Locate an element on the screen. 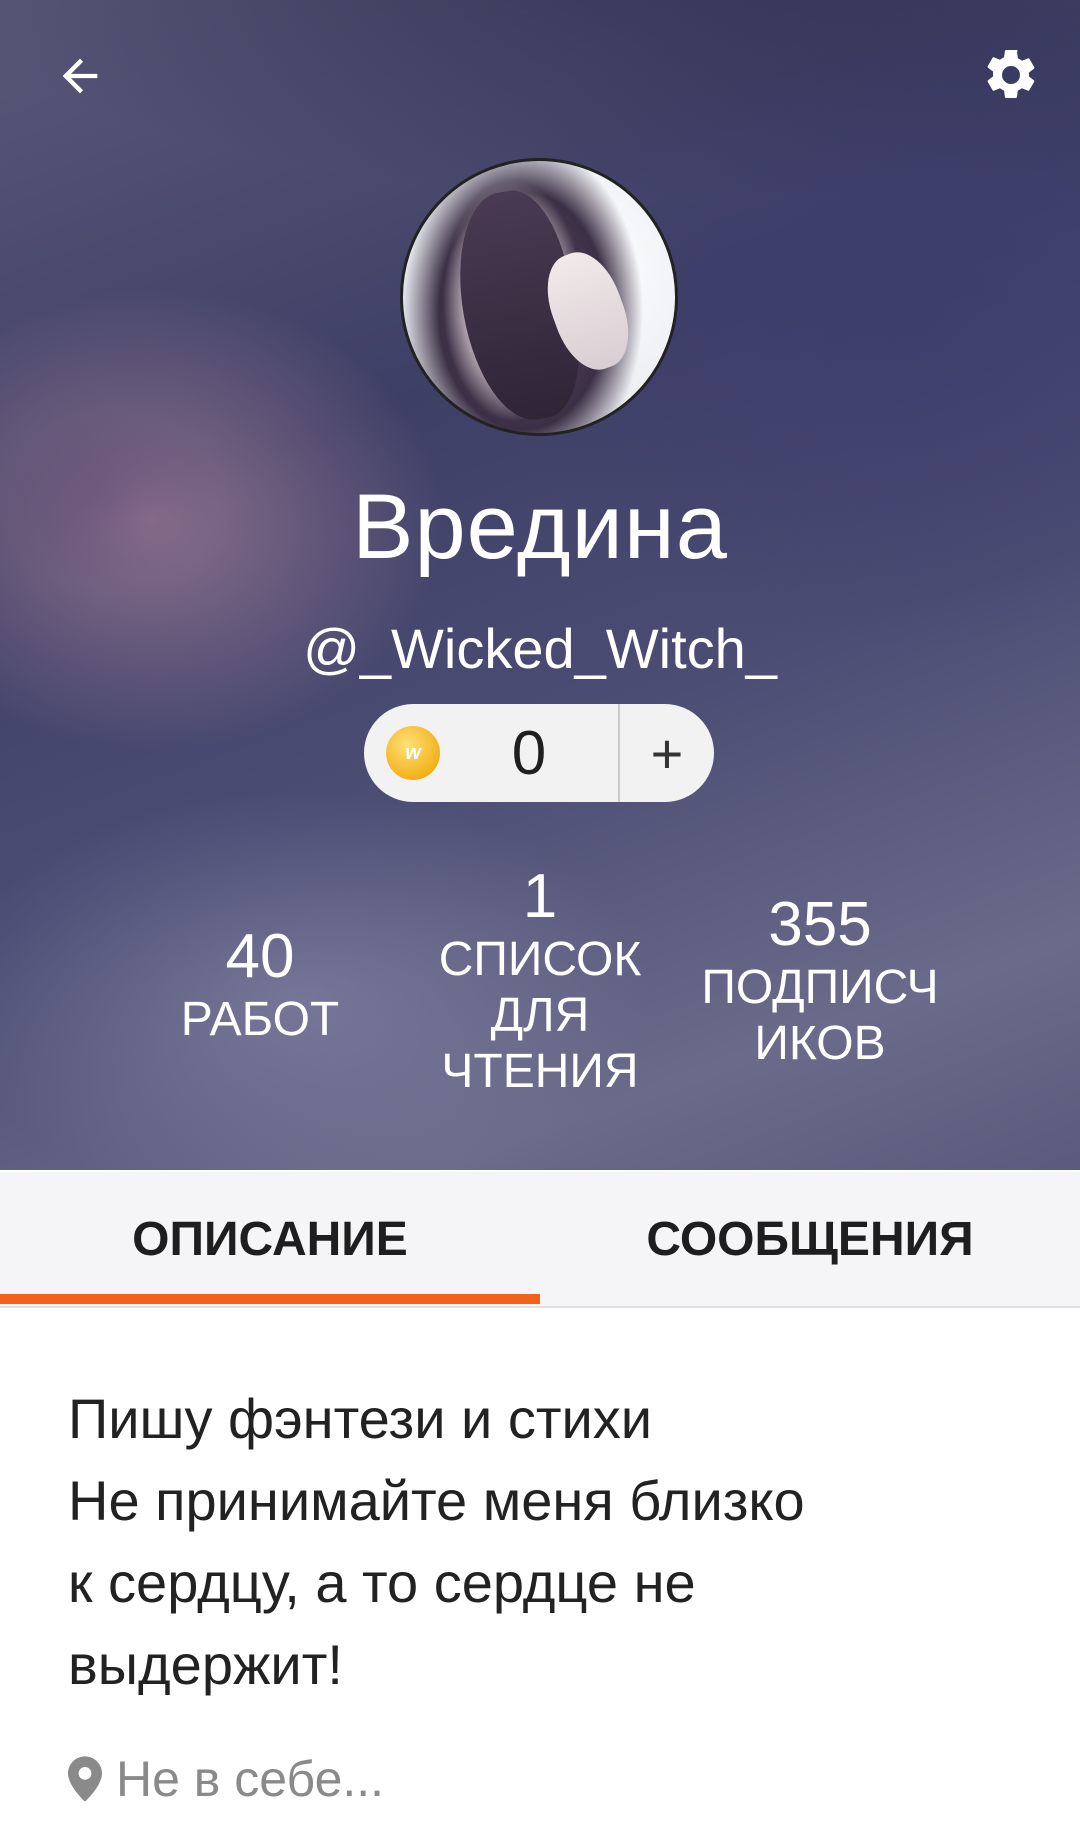 The height and width of the screenshot is (1826, 1080). stat-works: 40 РАБОТ is located at coordinates (260, 985).